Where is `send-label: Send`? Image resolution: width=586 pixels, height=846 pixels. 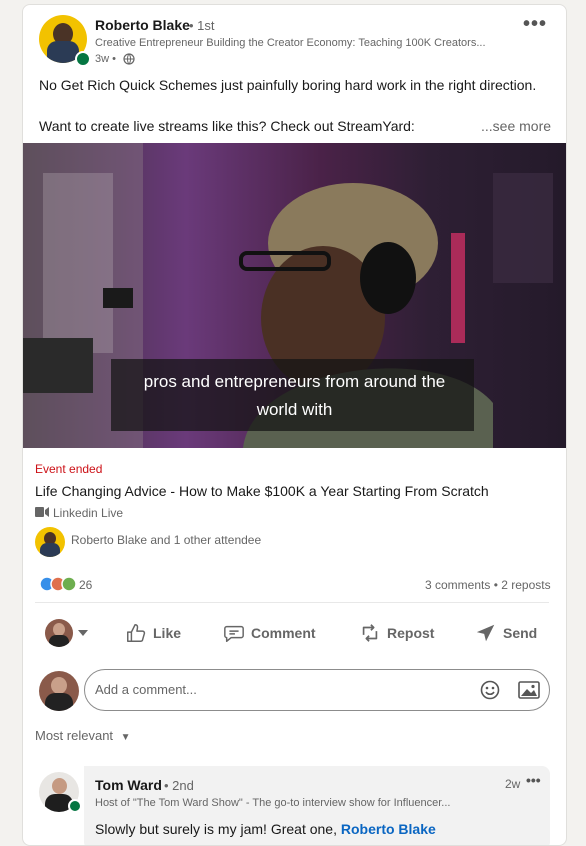
send-label: Send is located at coordinates (520, 633).